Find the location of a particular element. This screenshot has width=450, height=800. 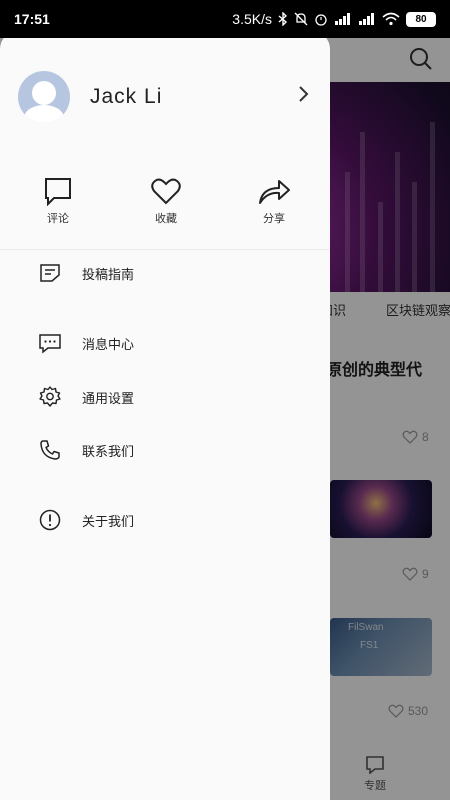

mute-bell-icon is located at coordinates (301, 19).